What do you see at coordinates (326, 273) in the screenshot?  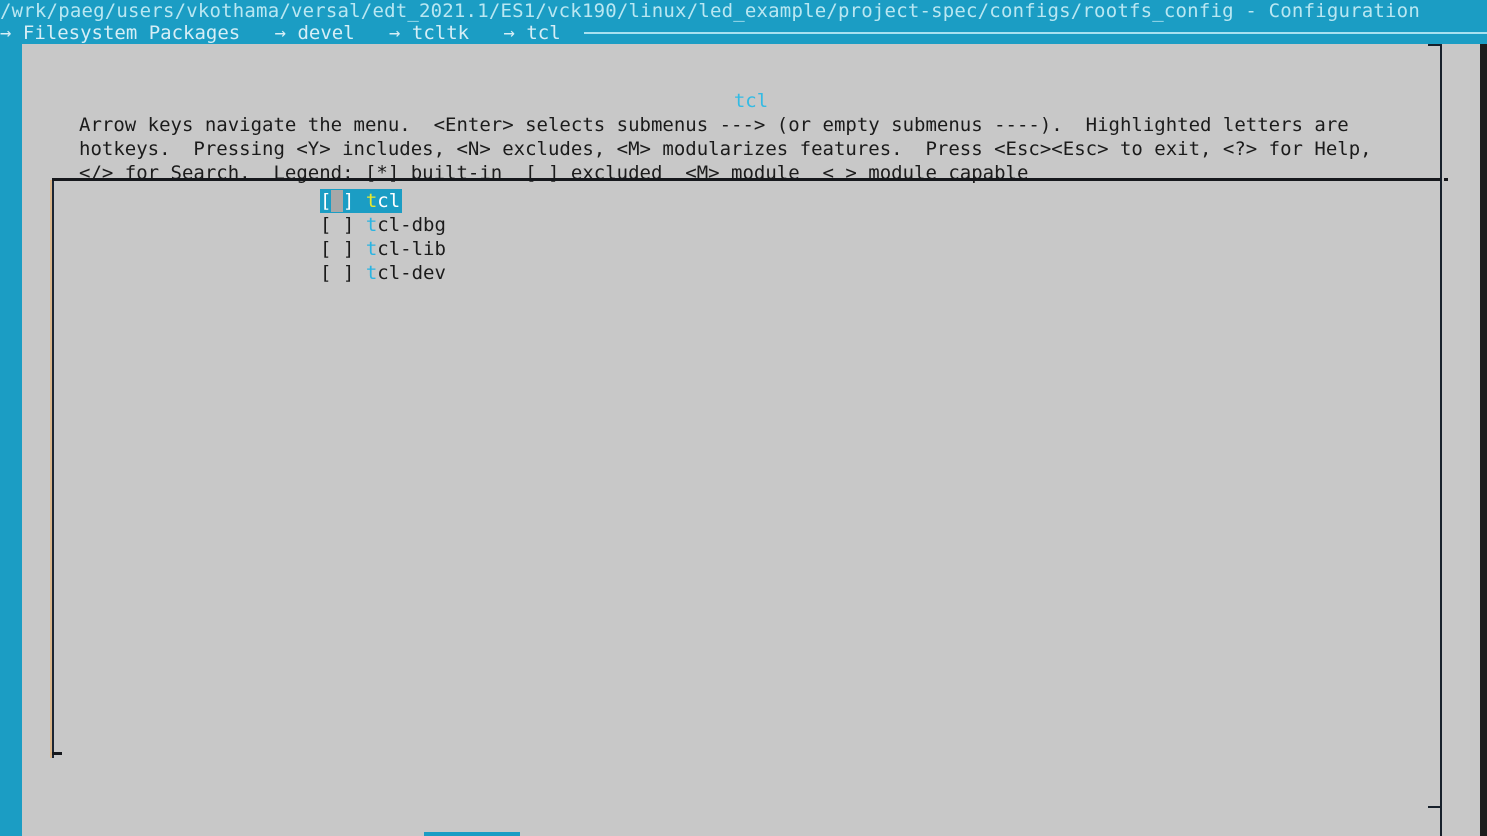 I see `menu-item-tcl-dev-bracket-open: [` at bounding box center [326, 273].